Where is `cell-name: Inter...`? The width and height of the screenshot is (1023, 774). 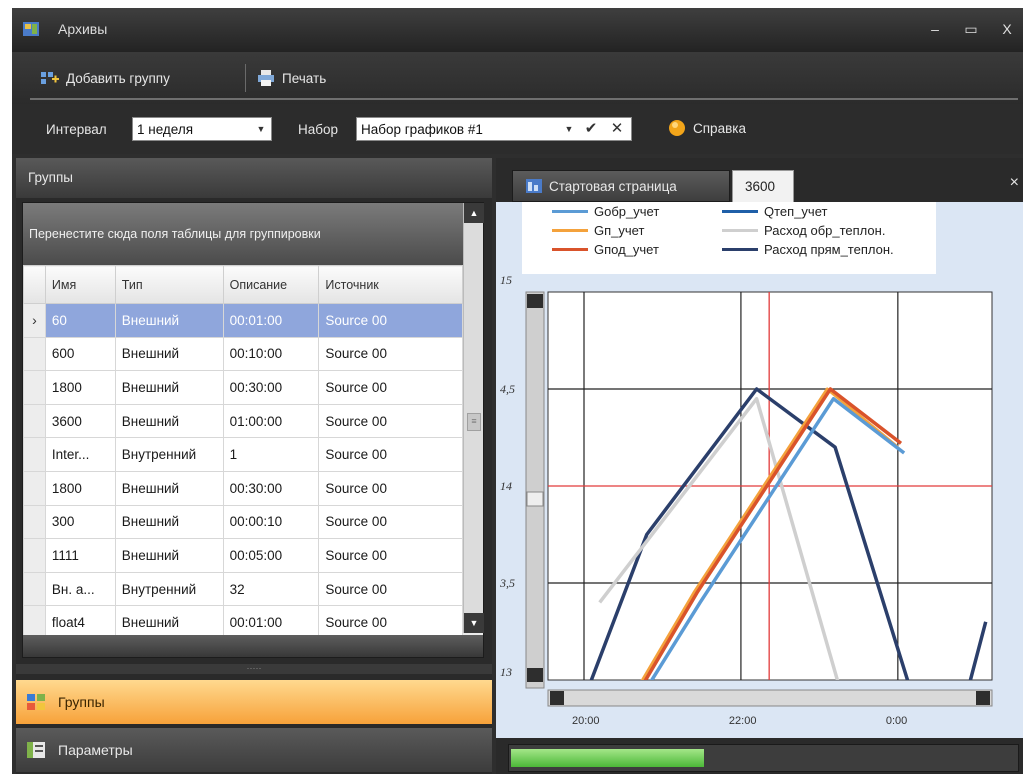
cell-name: Inter... is located at coordinates (80, 454).